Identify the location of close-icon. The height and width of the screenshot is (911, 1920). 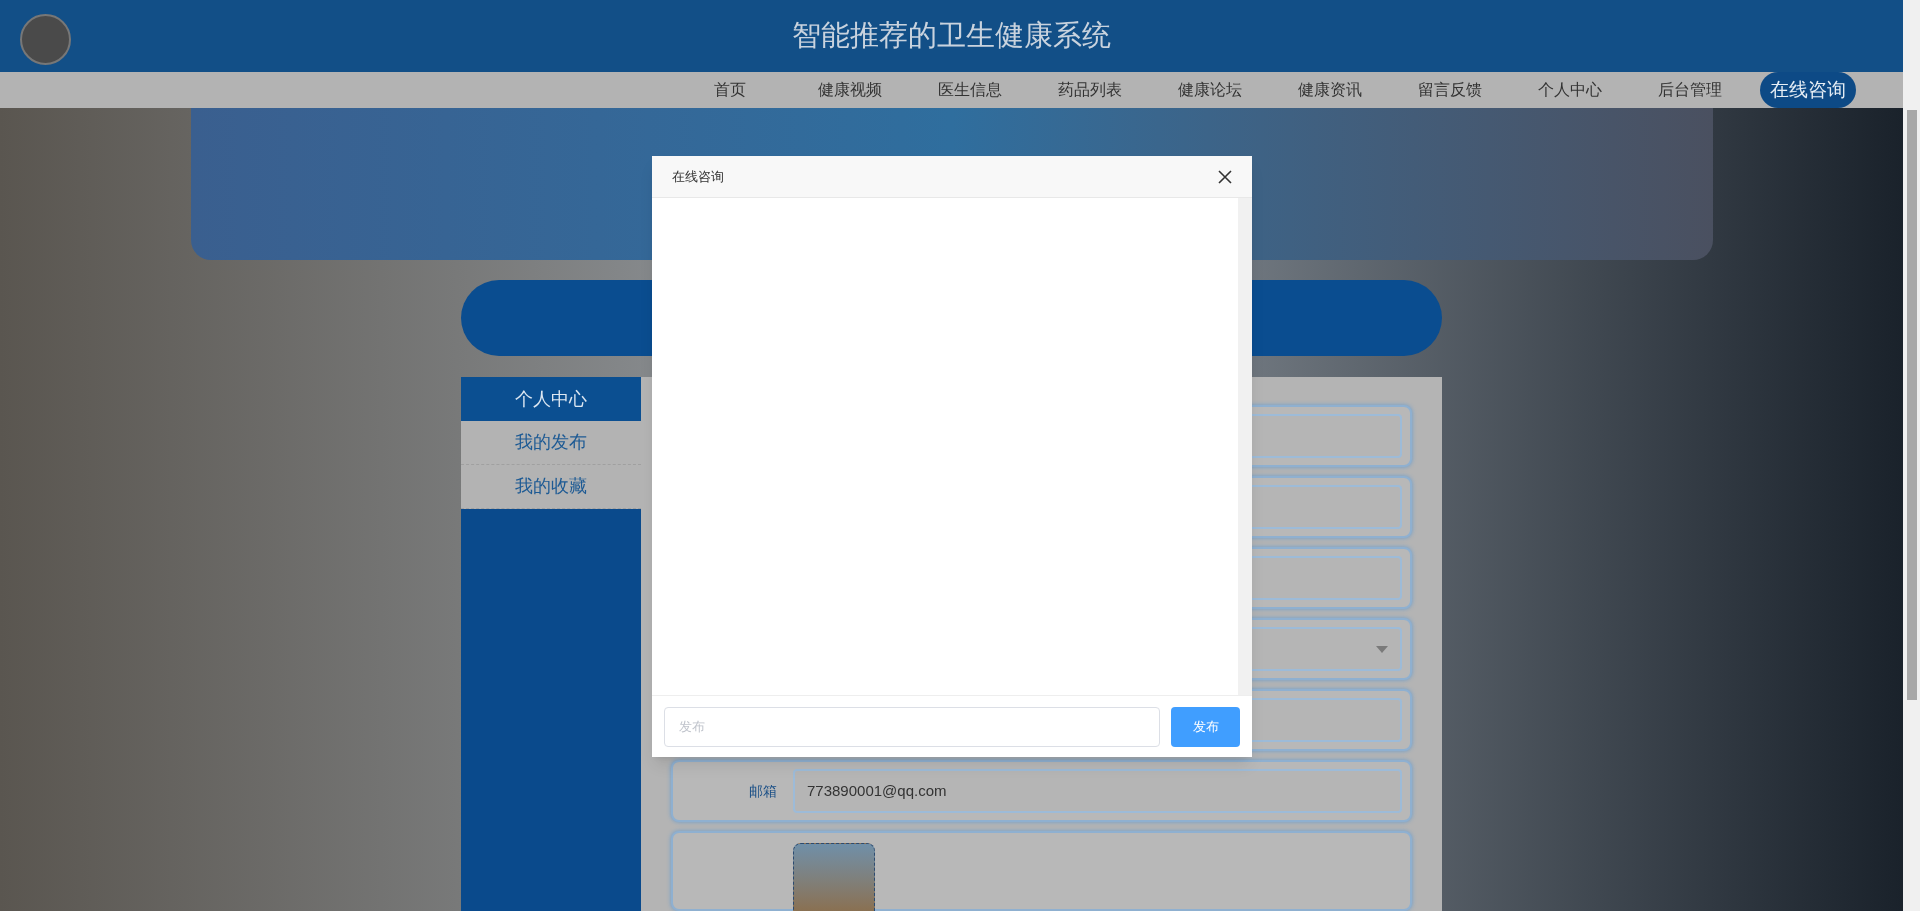
(1225, 176).